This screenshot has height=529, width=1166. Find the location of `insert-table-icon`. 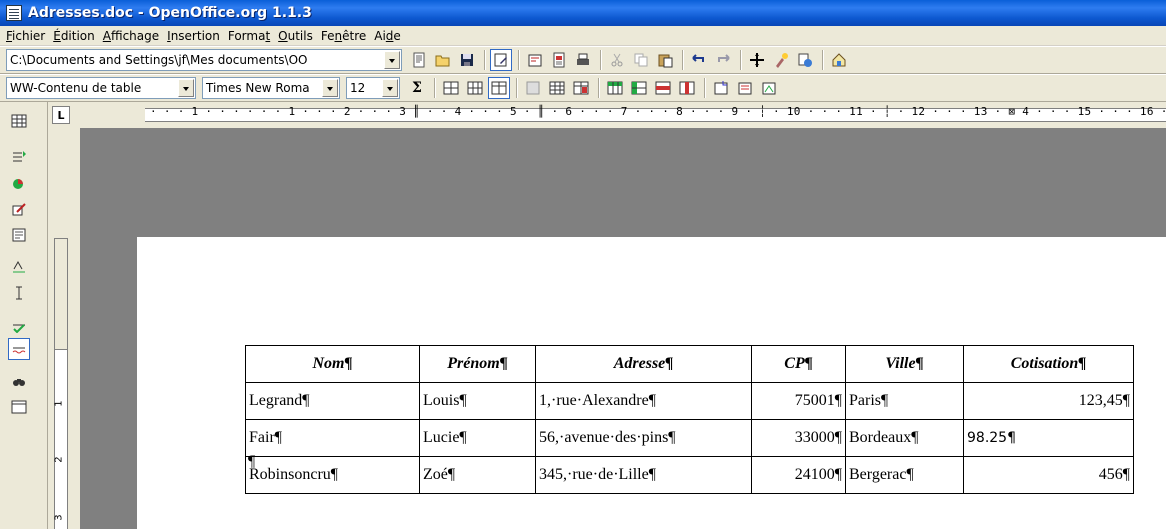

insert-table-icon is located at coordinates (19, 121).